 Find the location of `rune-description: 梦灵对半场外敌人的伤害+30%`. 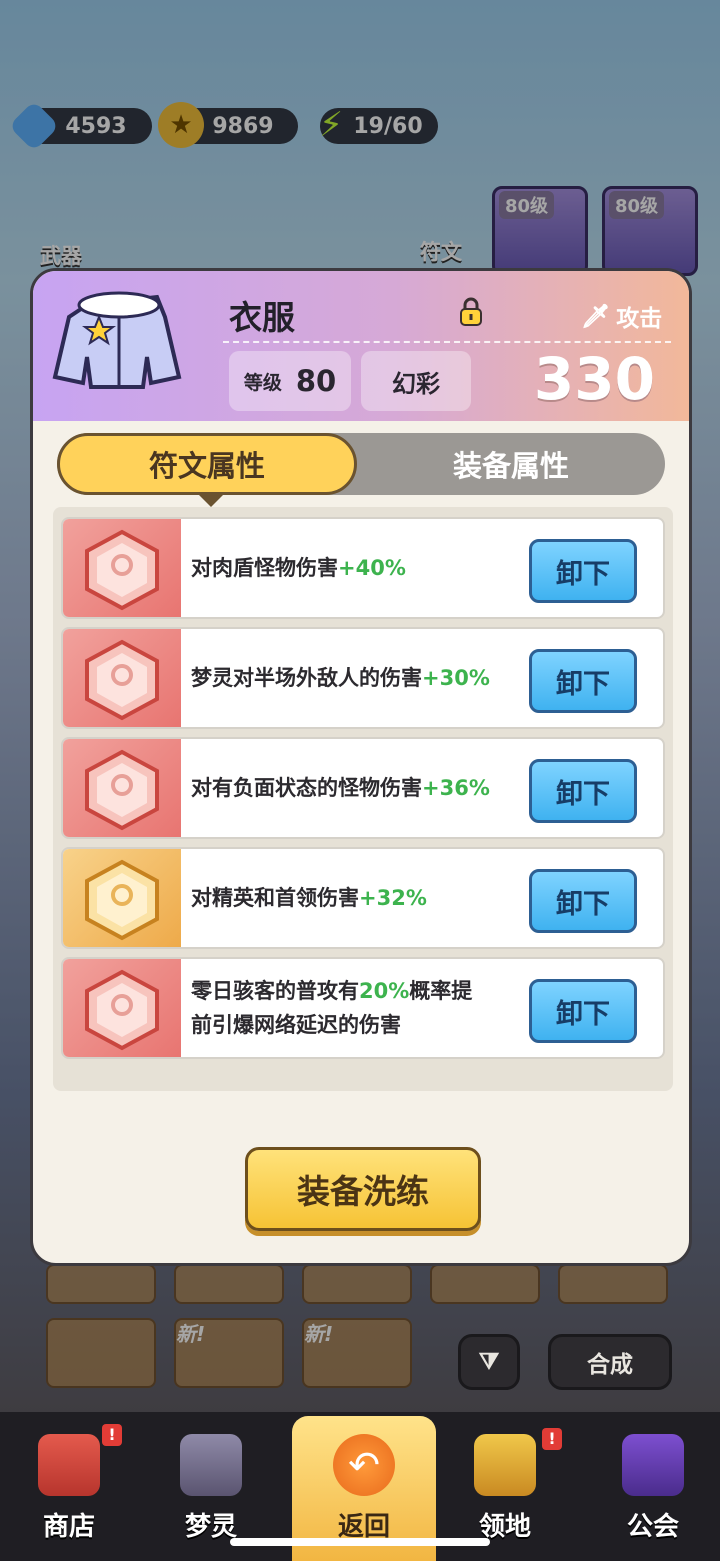

rune-description: 梦灵对半场外敌人的伤害+30% is located at coordinates (340, 678).